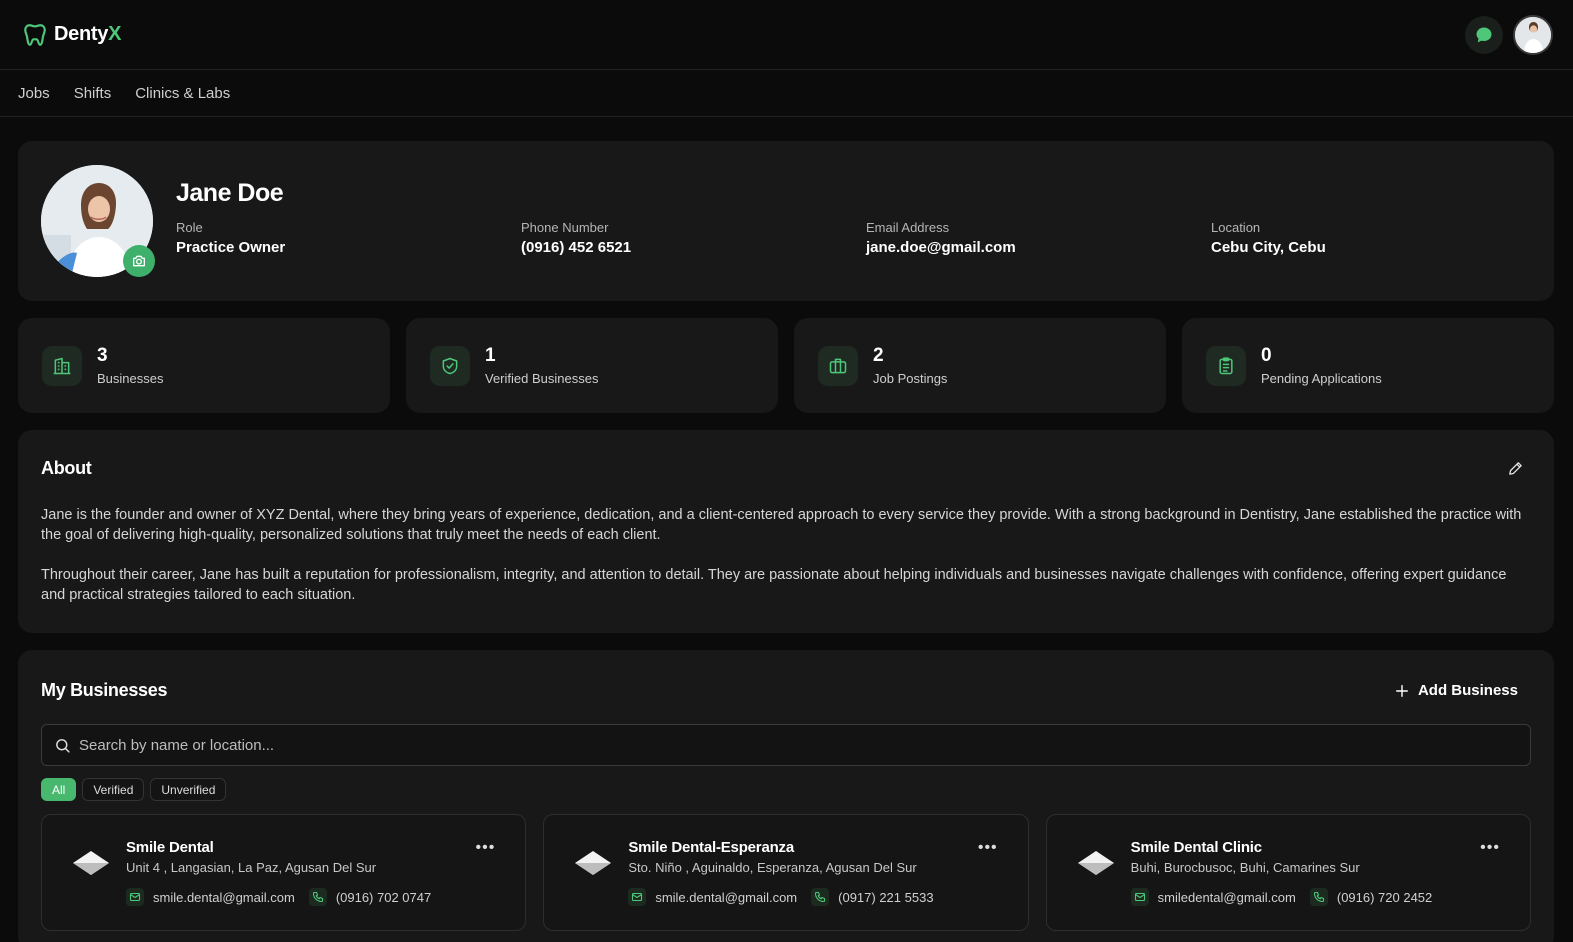 The width and height of the screenshot is (1573, 942). Describe the element at coordinates (102, 355) in the screenshot. I see `stat-value: 3` at that location.